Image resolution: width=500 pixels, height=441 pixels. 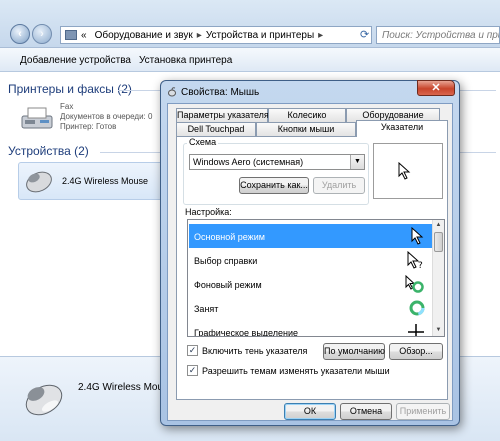 I want to click on add-printer-button: Установка принтера, so click(x=185, y=60).